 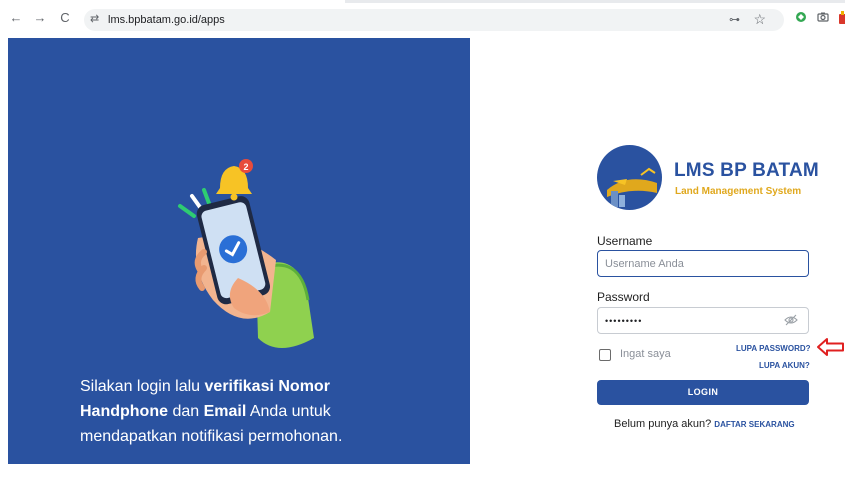 I want to click on reload-icon: C, so click(x=65, y=17).